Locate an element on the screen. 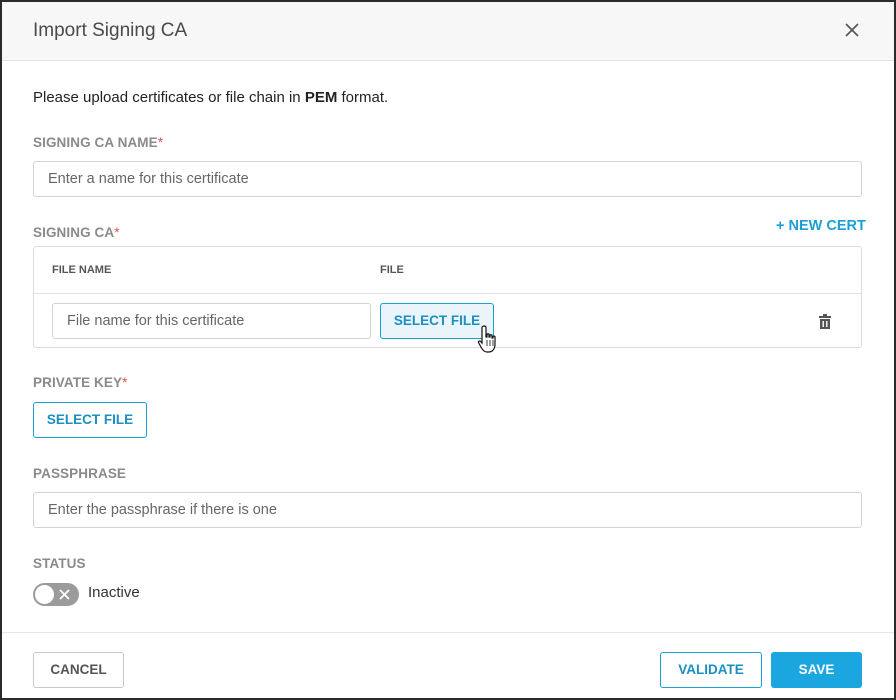 This screenshot has width=896, height=700. cert-file-name-input is located at coordinates (211, 321).